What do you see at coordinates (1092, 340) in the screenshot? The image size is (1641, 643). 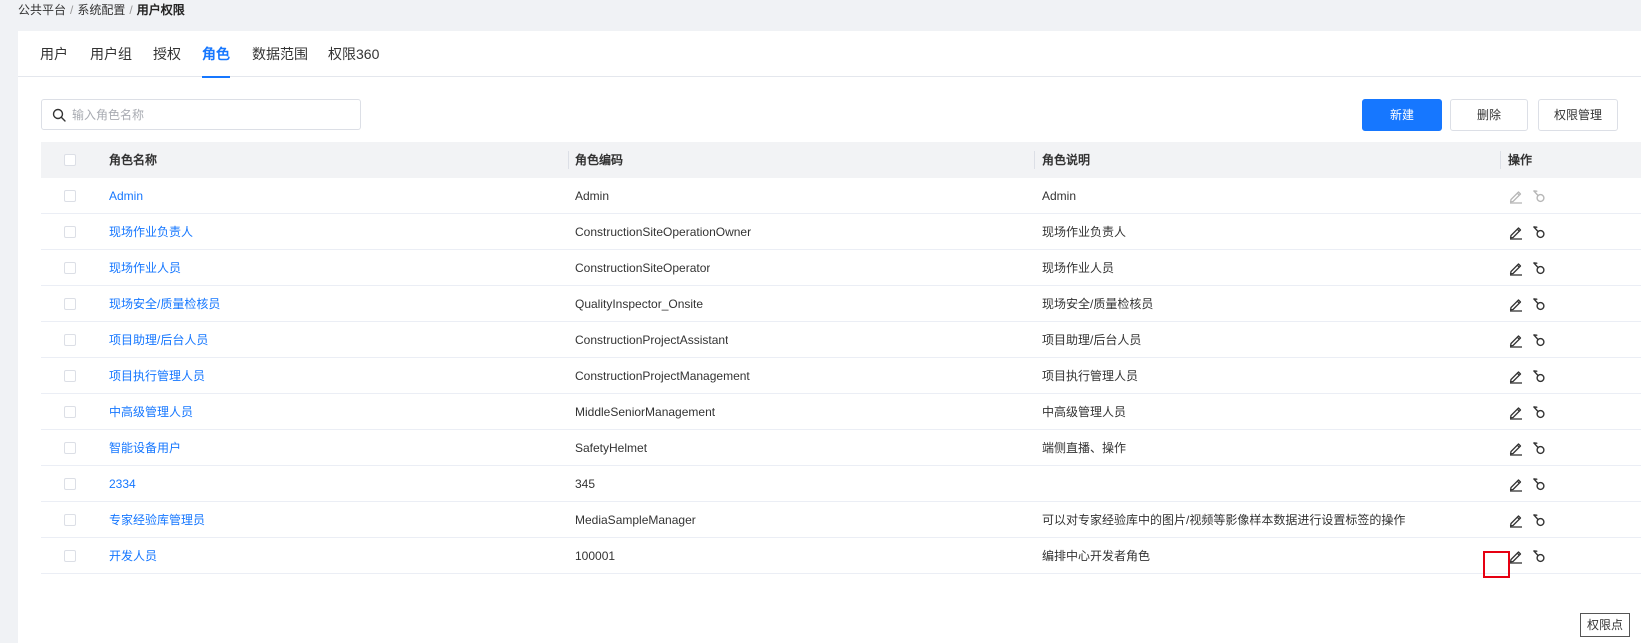 I see `role-description: 项目助理/后台人员` at bounding box center [1092, 340].